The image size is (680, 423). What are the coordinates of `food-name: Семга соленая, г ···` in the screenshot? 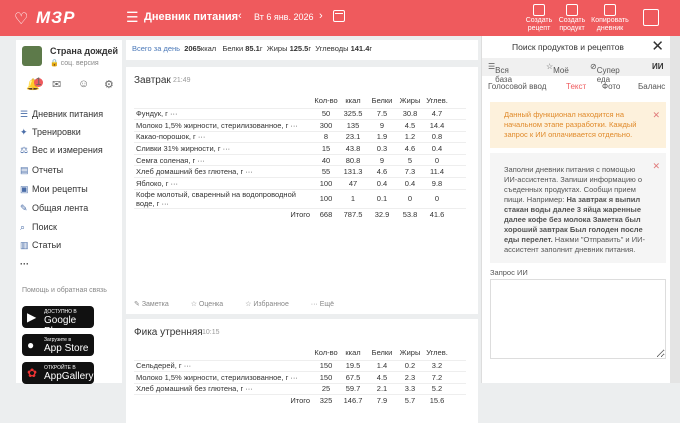 It's located at (224, 159).